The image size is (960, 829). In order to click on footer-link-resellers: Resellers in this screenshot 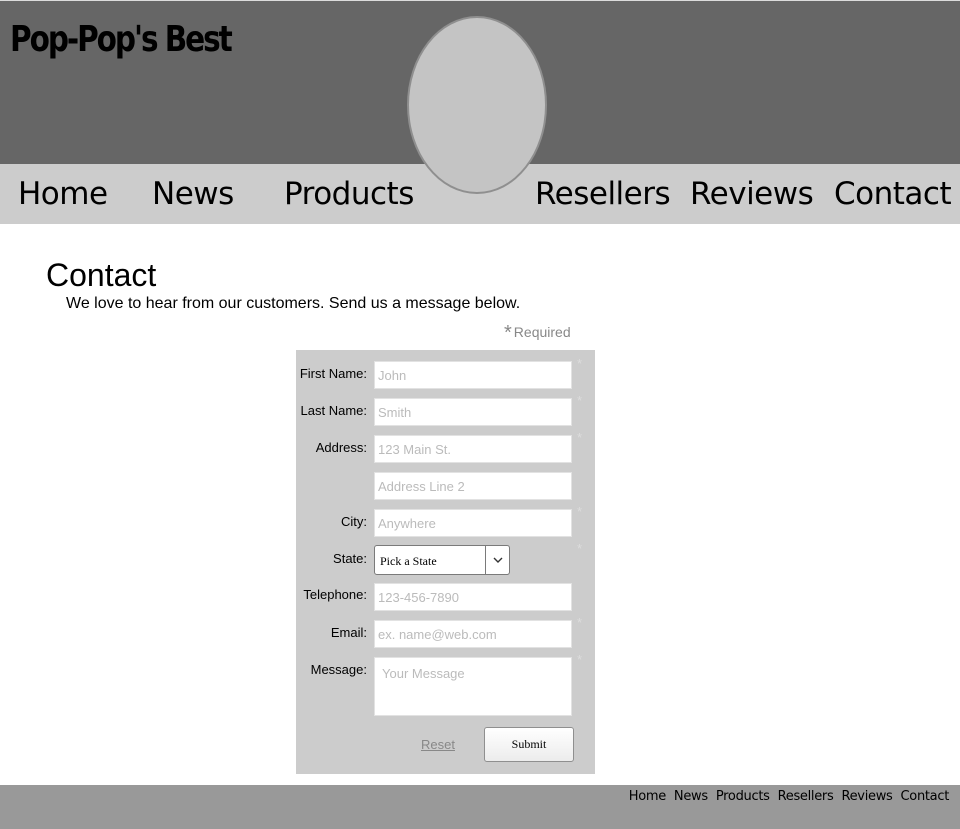, I will do `click(806, 796)`.